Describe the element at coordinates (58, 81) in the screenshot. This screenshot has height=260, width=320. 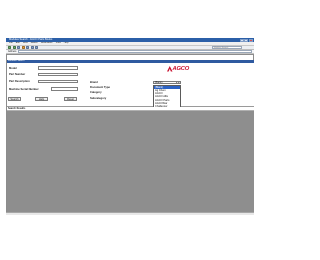
I see `part-description-input` at that location.